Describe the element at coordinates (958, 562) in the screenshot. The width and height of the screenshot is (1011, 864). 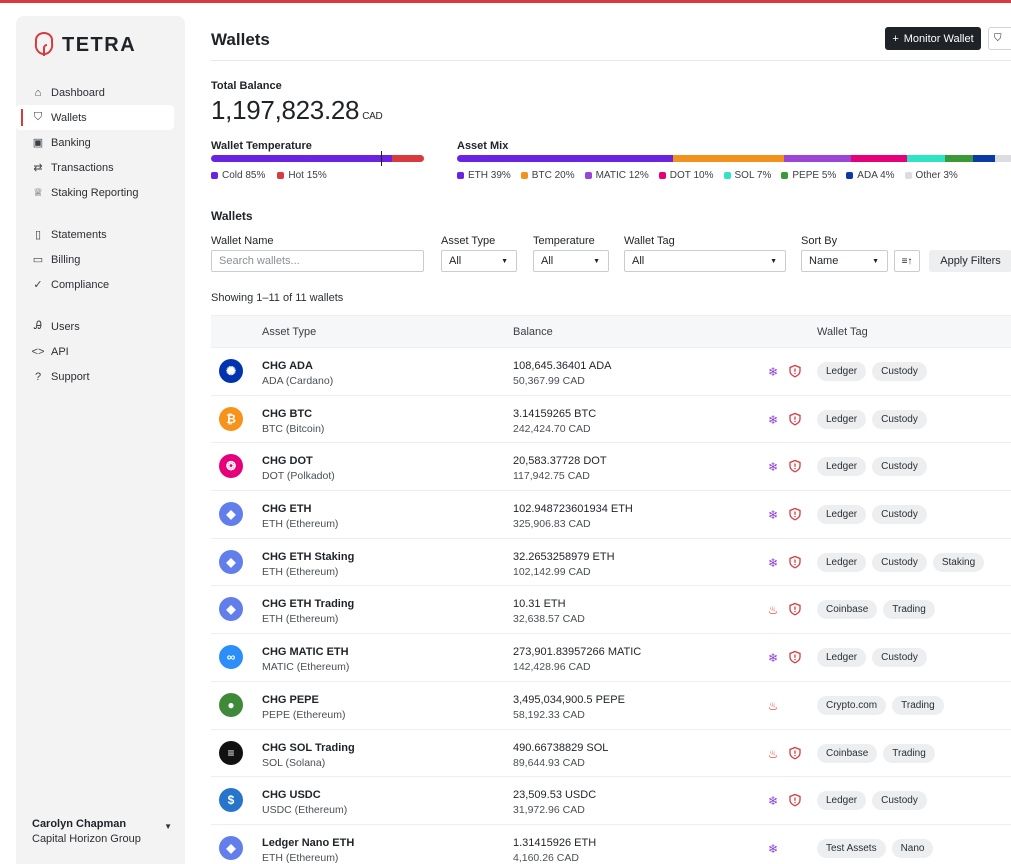
I see `tag-badge: Staking` at that location.